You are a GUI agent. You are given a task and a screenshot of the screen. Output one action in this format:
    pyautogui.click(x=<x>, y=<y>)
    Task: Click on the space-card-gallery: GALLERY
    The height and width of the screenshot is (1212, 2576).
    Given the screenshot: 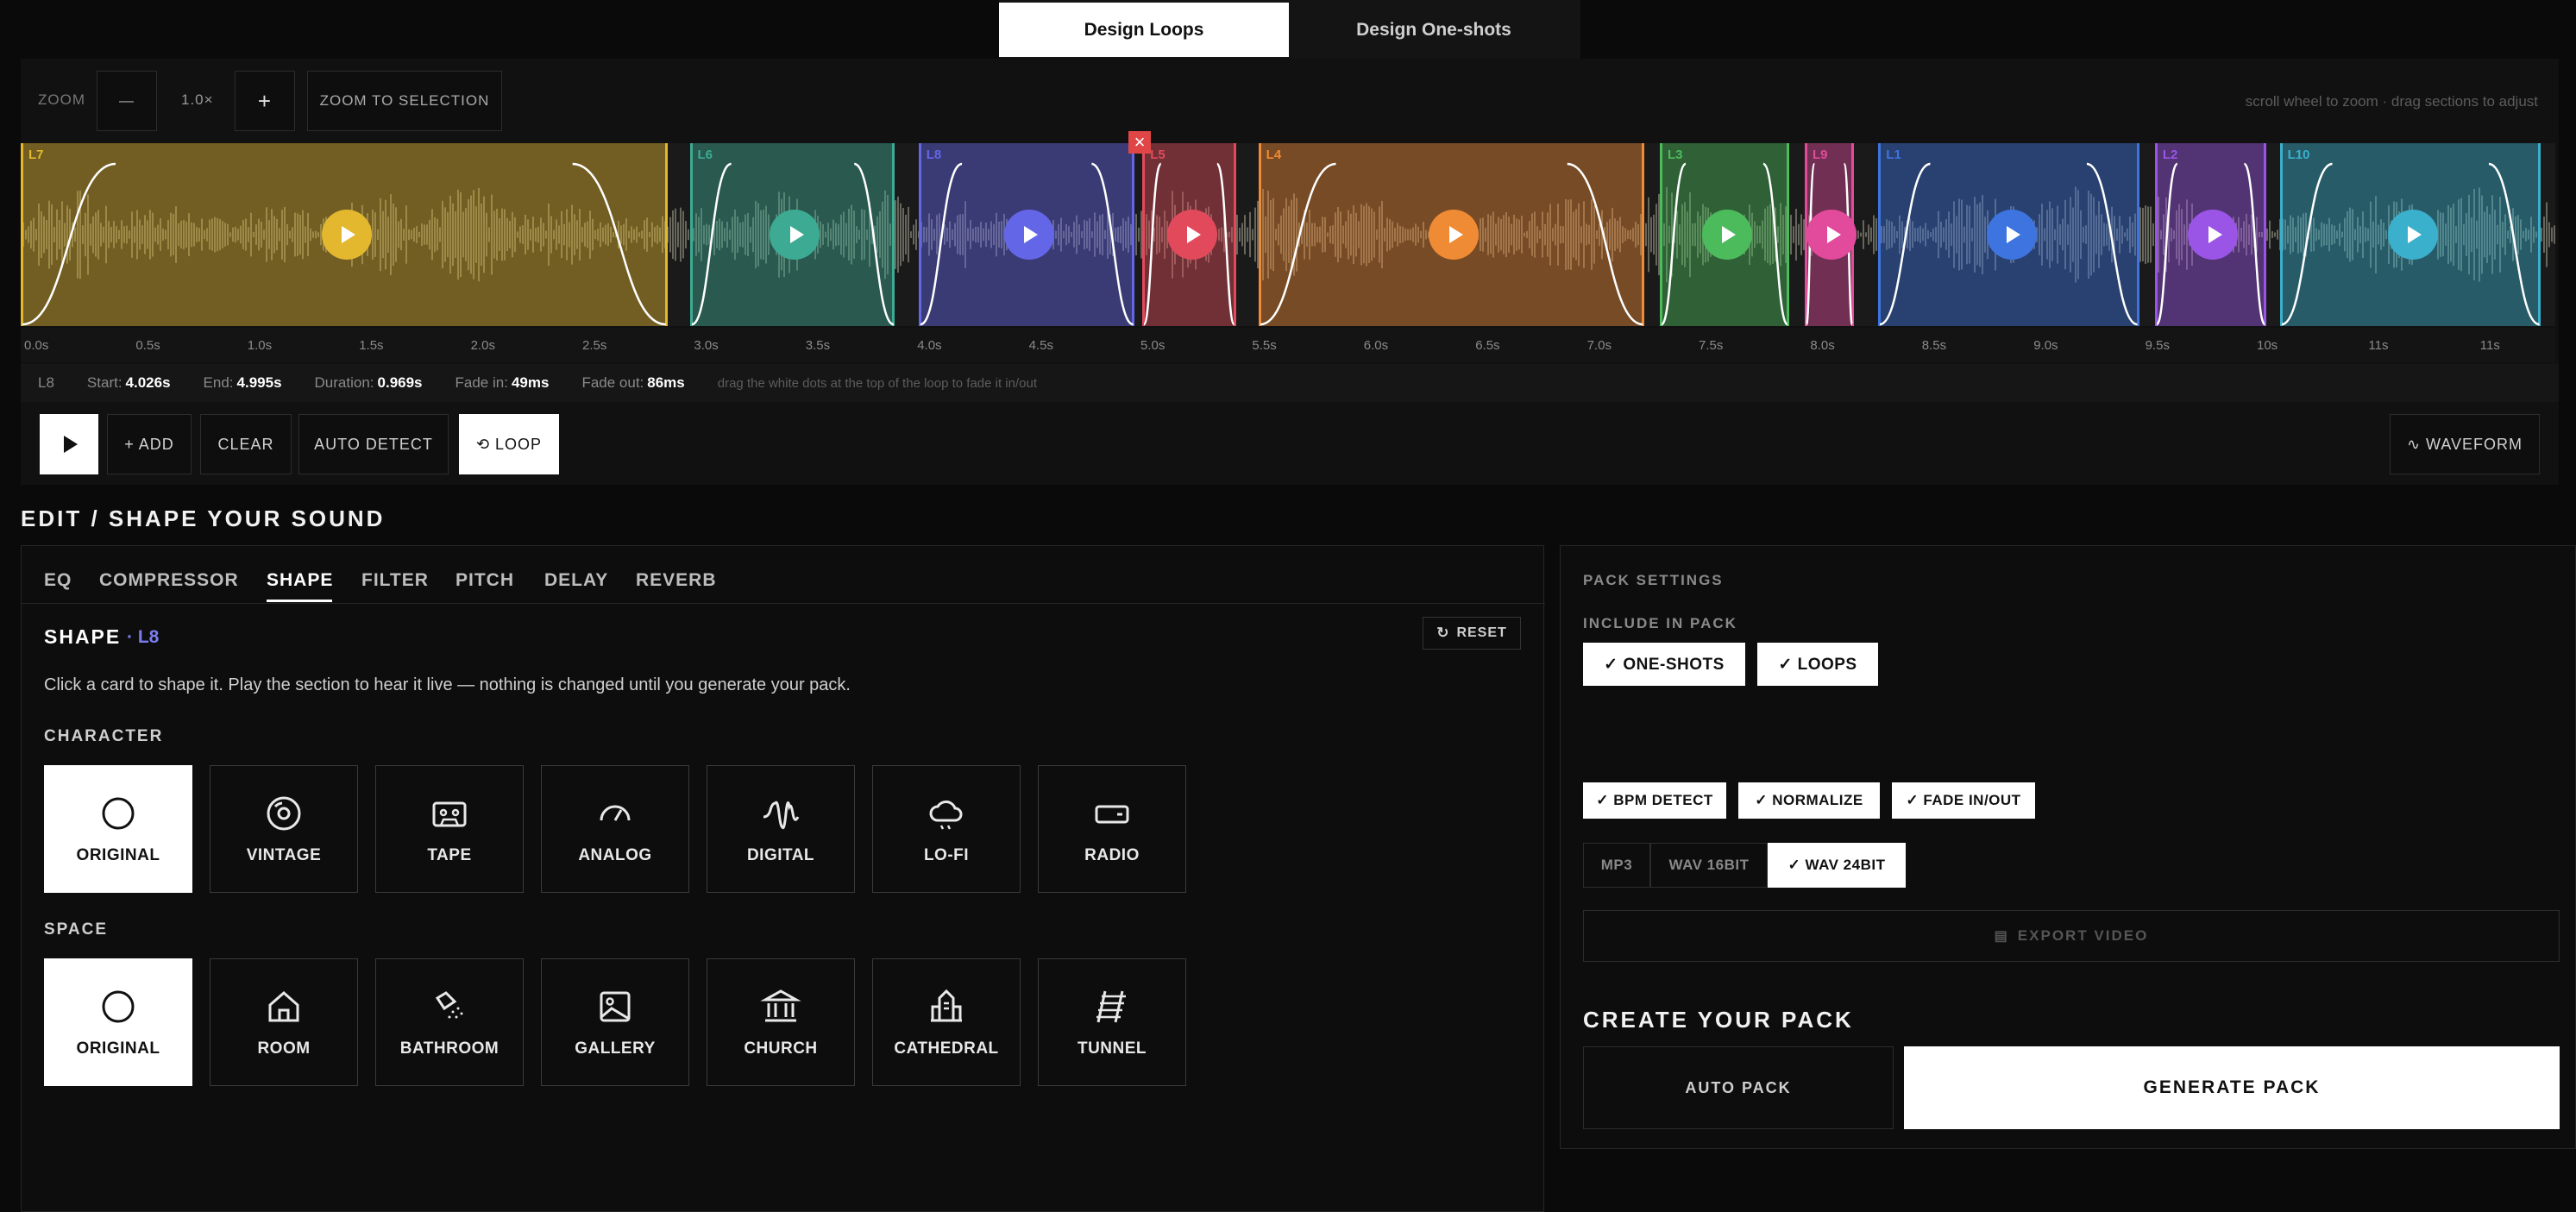 What is the action you would take?
    pyautogui.click(x=615, y=1022)
    